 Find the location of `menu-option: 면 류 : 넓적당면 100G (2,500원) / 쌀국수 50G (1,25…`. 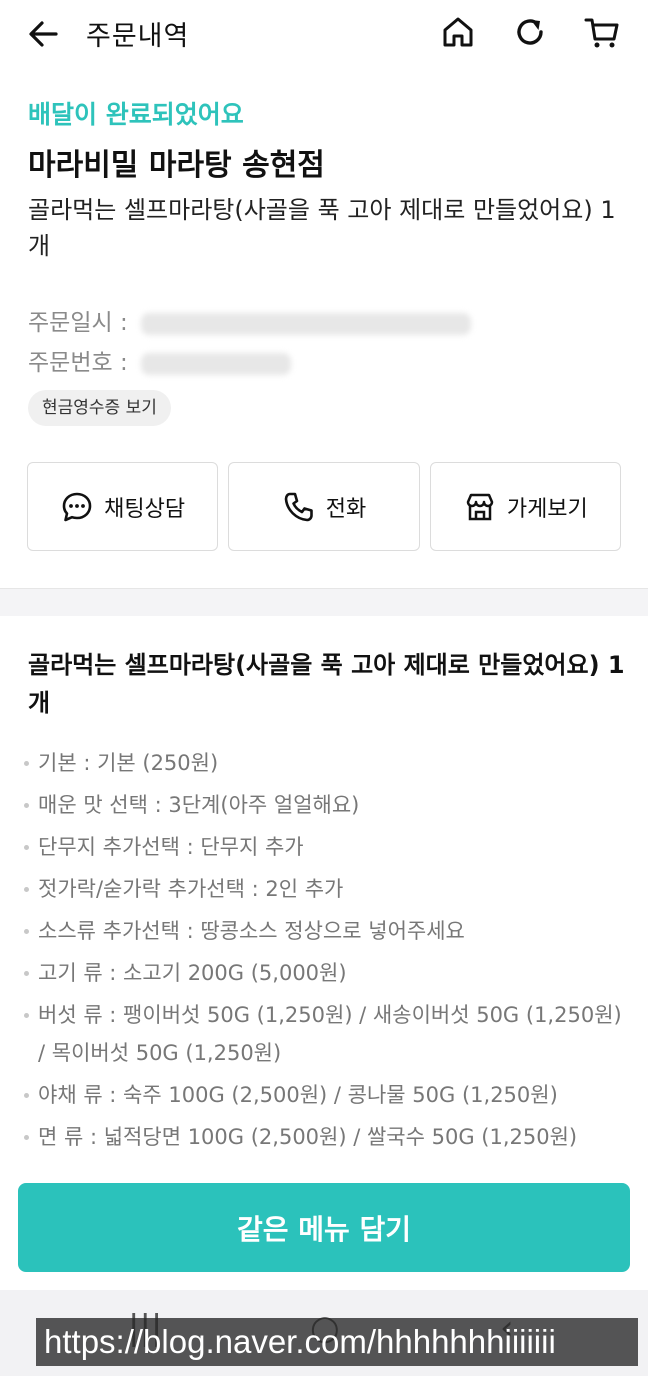

menu-option: 면 류 : 넓적당면 100G (2,500원) / 쌀국수 50G (1,25… is located at coordinates (322, 1137).